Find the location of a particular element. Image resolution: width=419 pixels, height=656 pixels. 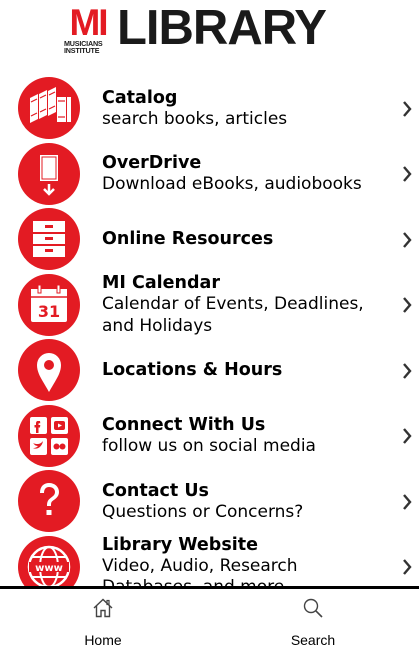

menu-item-subtitle: search books, articles is located at coordinates (195, 118).